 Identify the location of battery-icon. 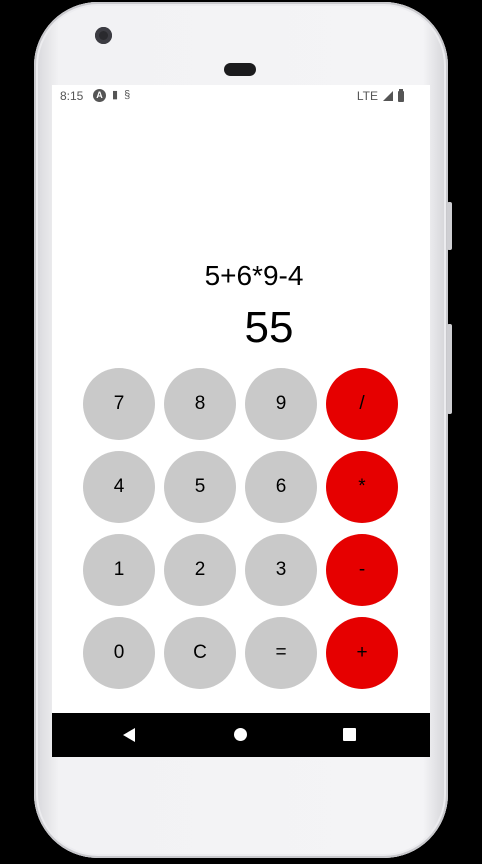
(401, 95).